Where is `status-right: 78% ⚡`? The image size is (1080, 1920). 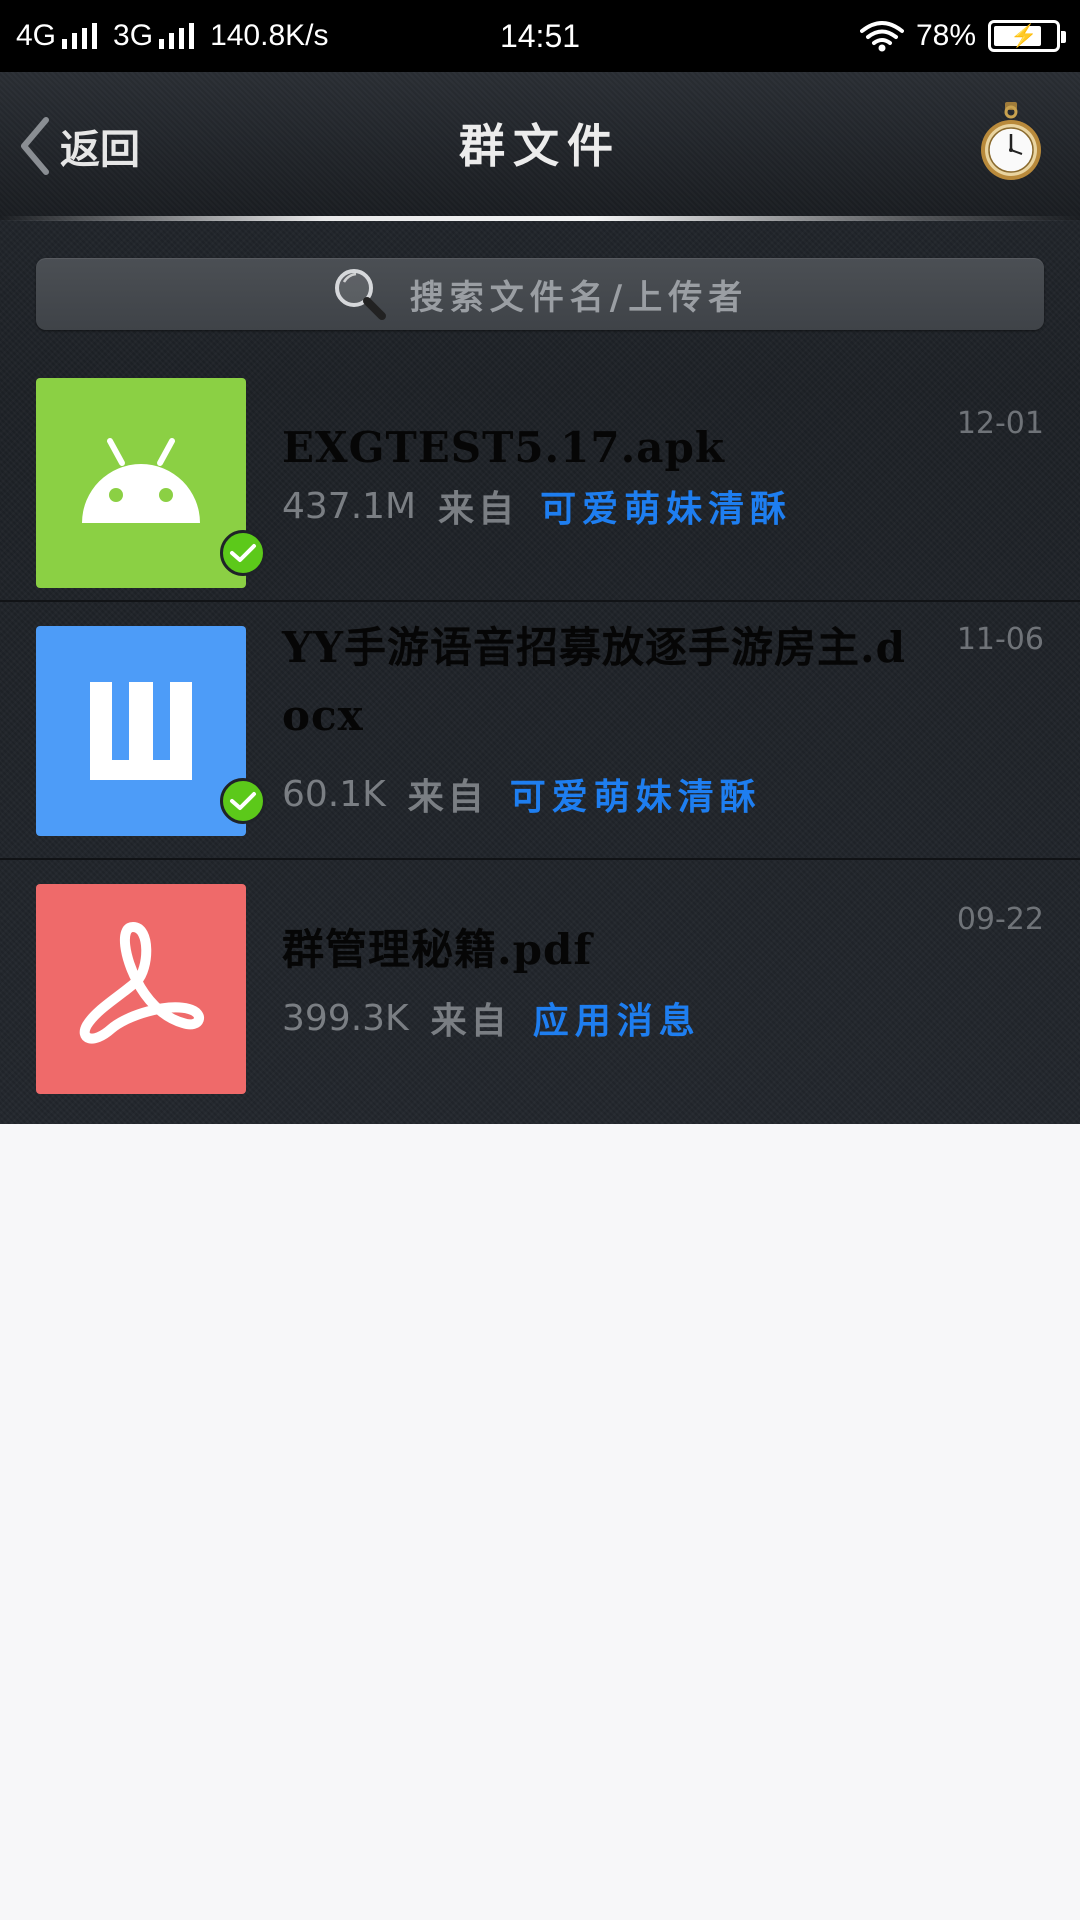
status-right: 78% ⚡ is located at coordinates (962, 36).